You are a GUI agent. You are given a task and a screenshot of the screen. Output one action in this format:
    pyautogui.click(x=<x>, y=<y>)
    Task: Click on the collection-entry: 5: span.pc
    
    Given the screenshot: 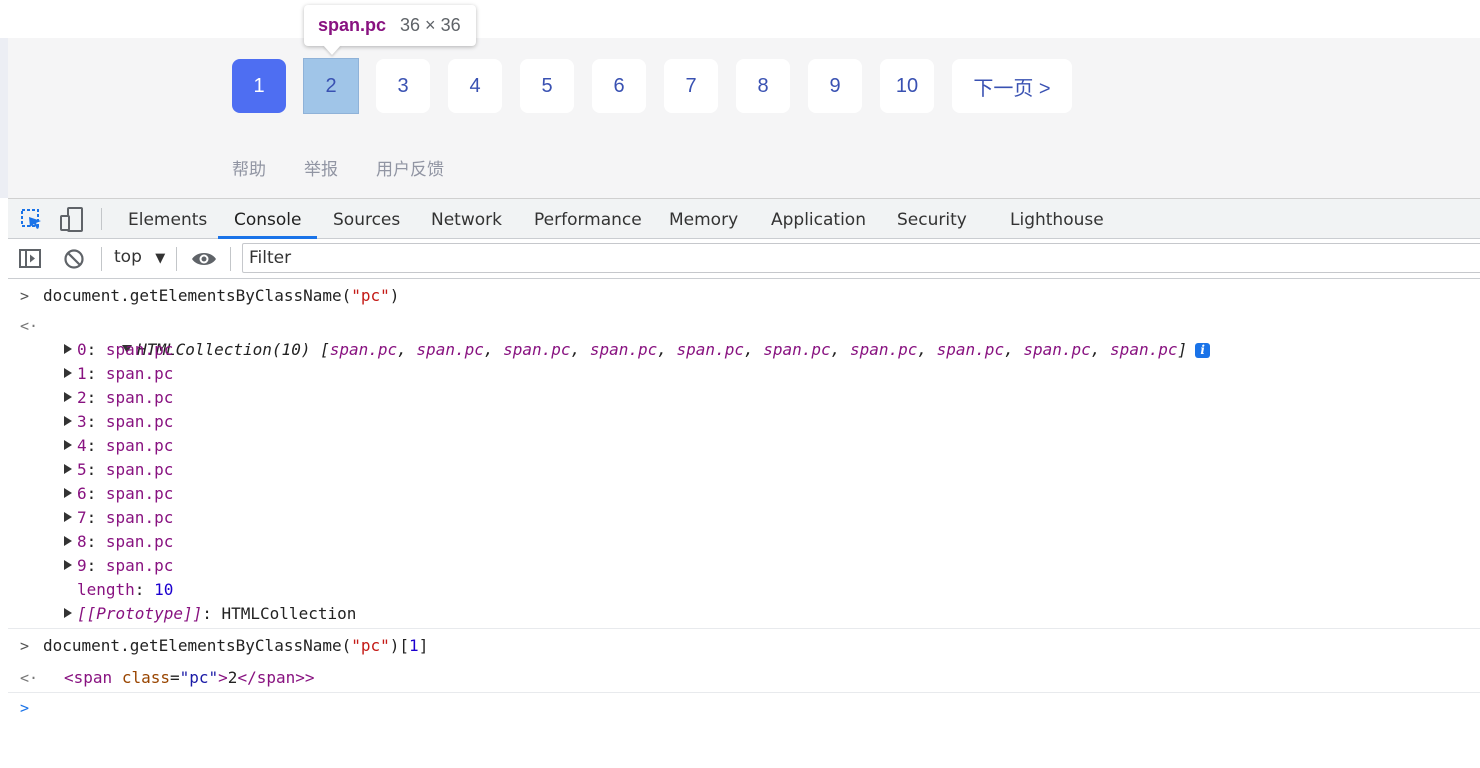 What is the action you would take?
    pyautogui.click(x=744, y=470)
    